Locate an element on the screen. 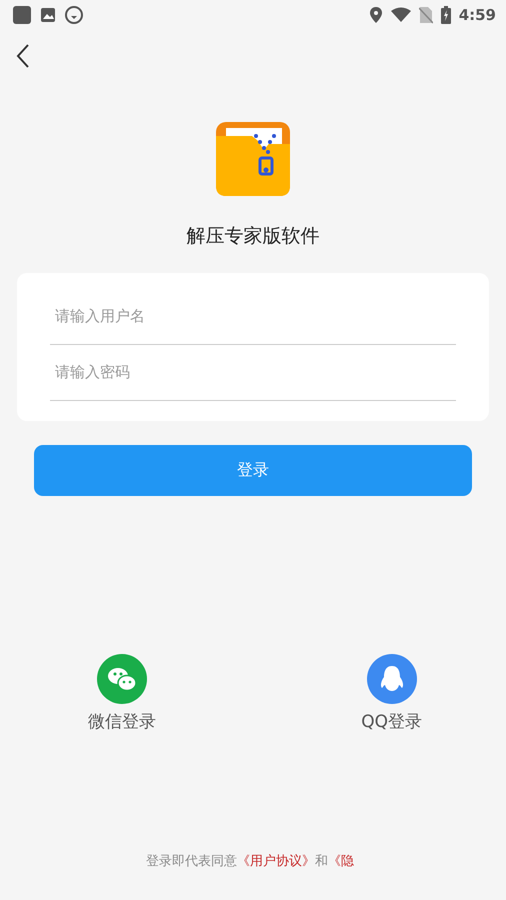 Image resolution: width=506 pixels, height=900 pixels. app-name: 解压专家版软件 is located at coordinates (253, 236).